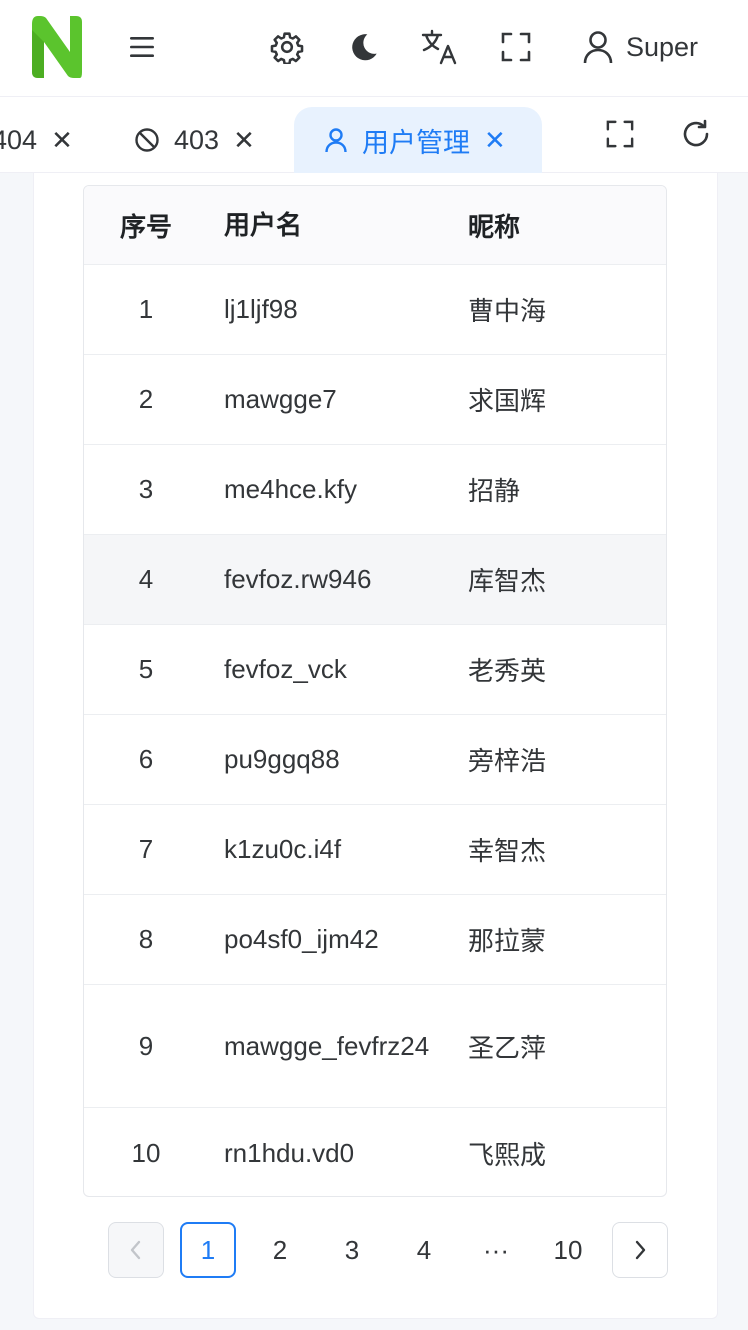  I want to click on translate-icon, so click(439, 47).